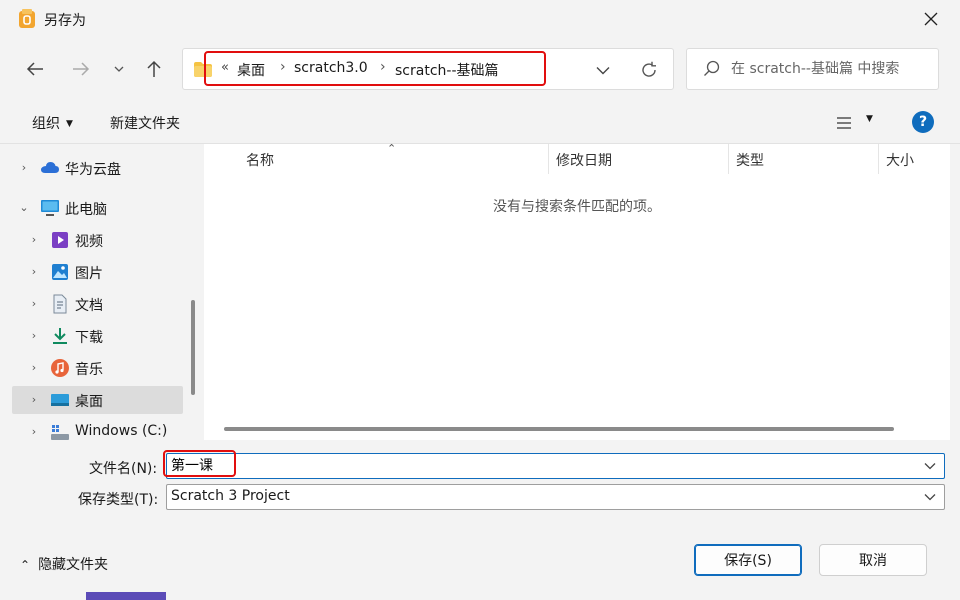 The width and height of the screenshot is (960, 600). What do you see at coordinates (86, 210) in the screenshot?
I see `nav-item-label: 此电脑` at bounding box center [86, 210].